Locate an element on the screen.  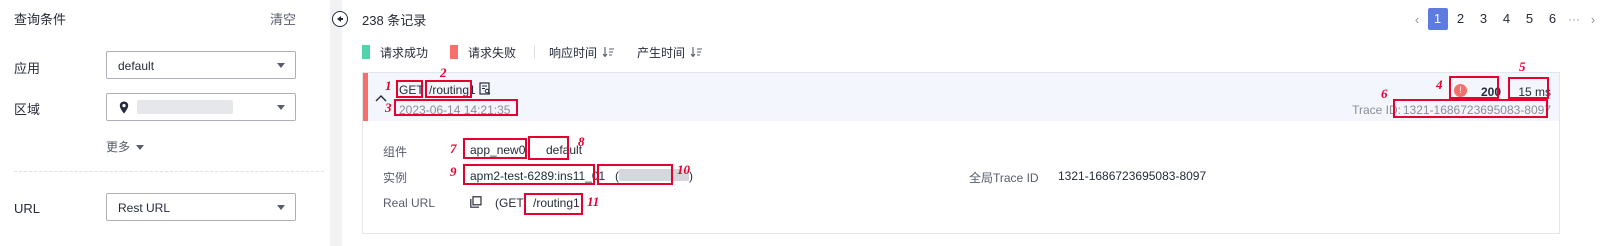
copy-icon is located at coordinates (476, 202).